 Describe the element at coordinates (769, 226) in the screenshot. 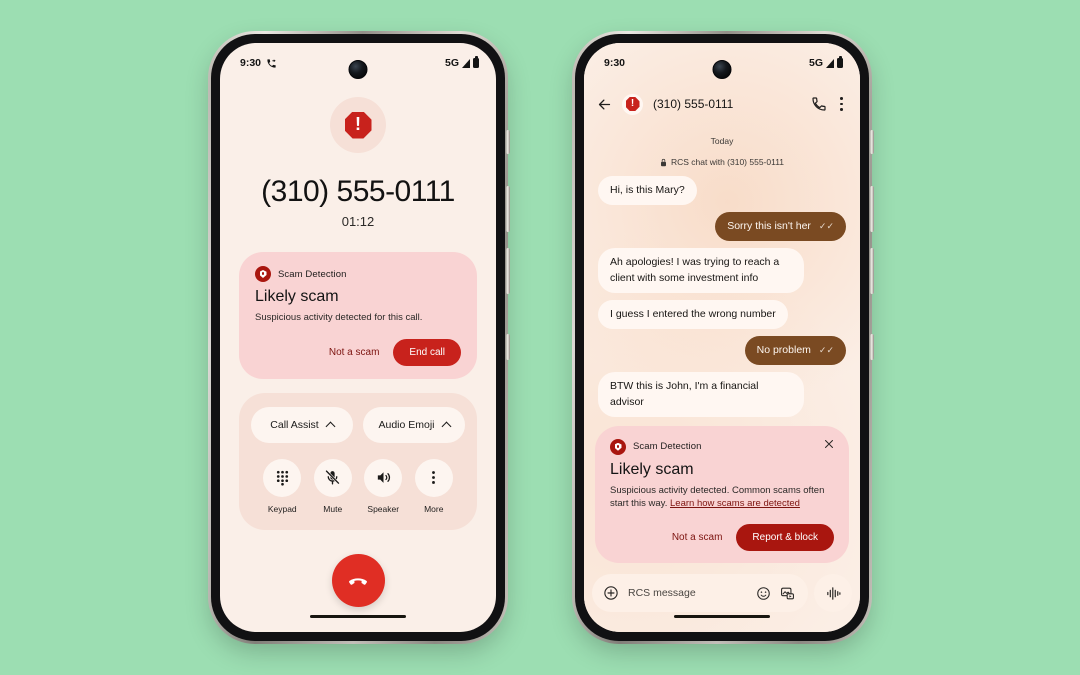

I see `message-text: Sorry this isn't her` at that location.